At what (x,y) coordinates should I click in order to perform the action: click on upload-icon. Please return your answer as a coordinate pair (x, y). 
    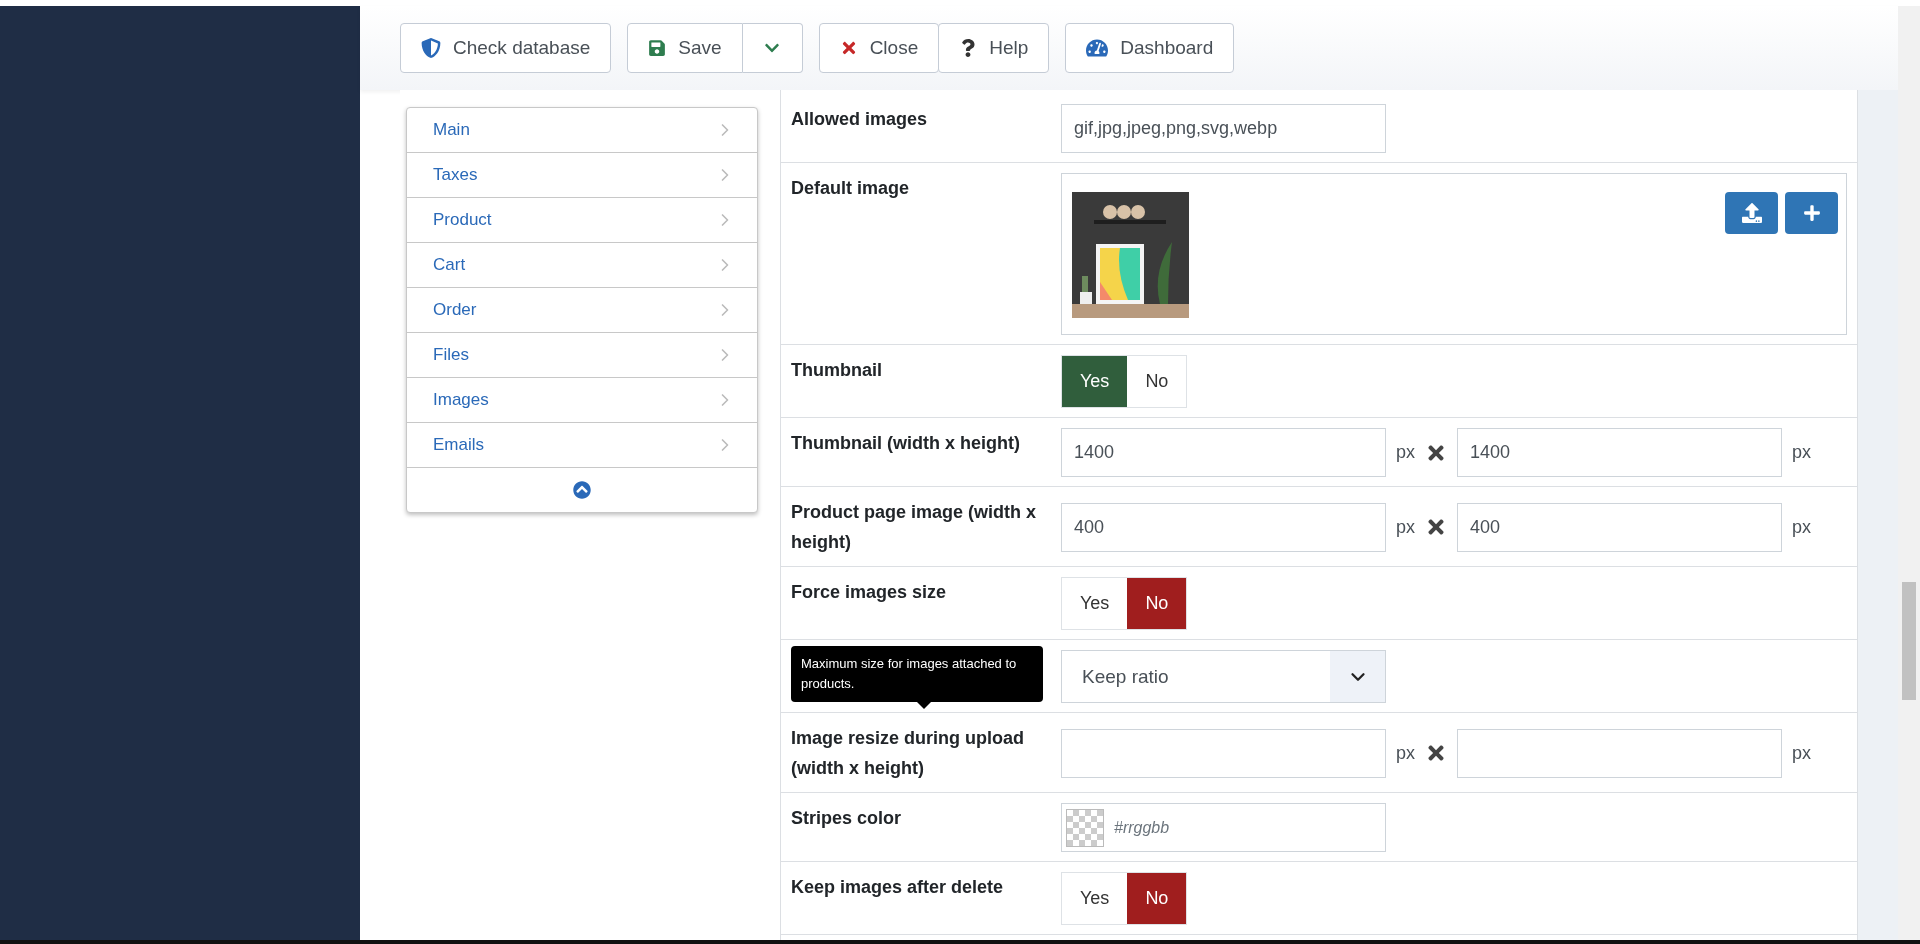
    Looking at the image, I should click on (1751, 213).